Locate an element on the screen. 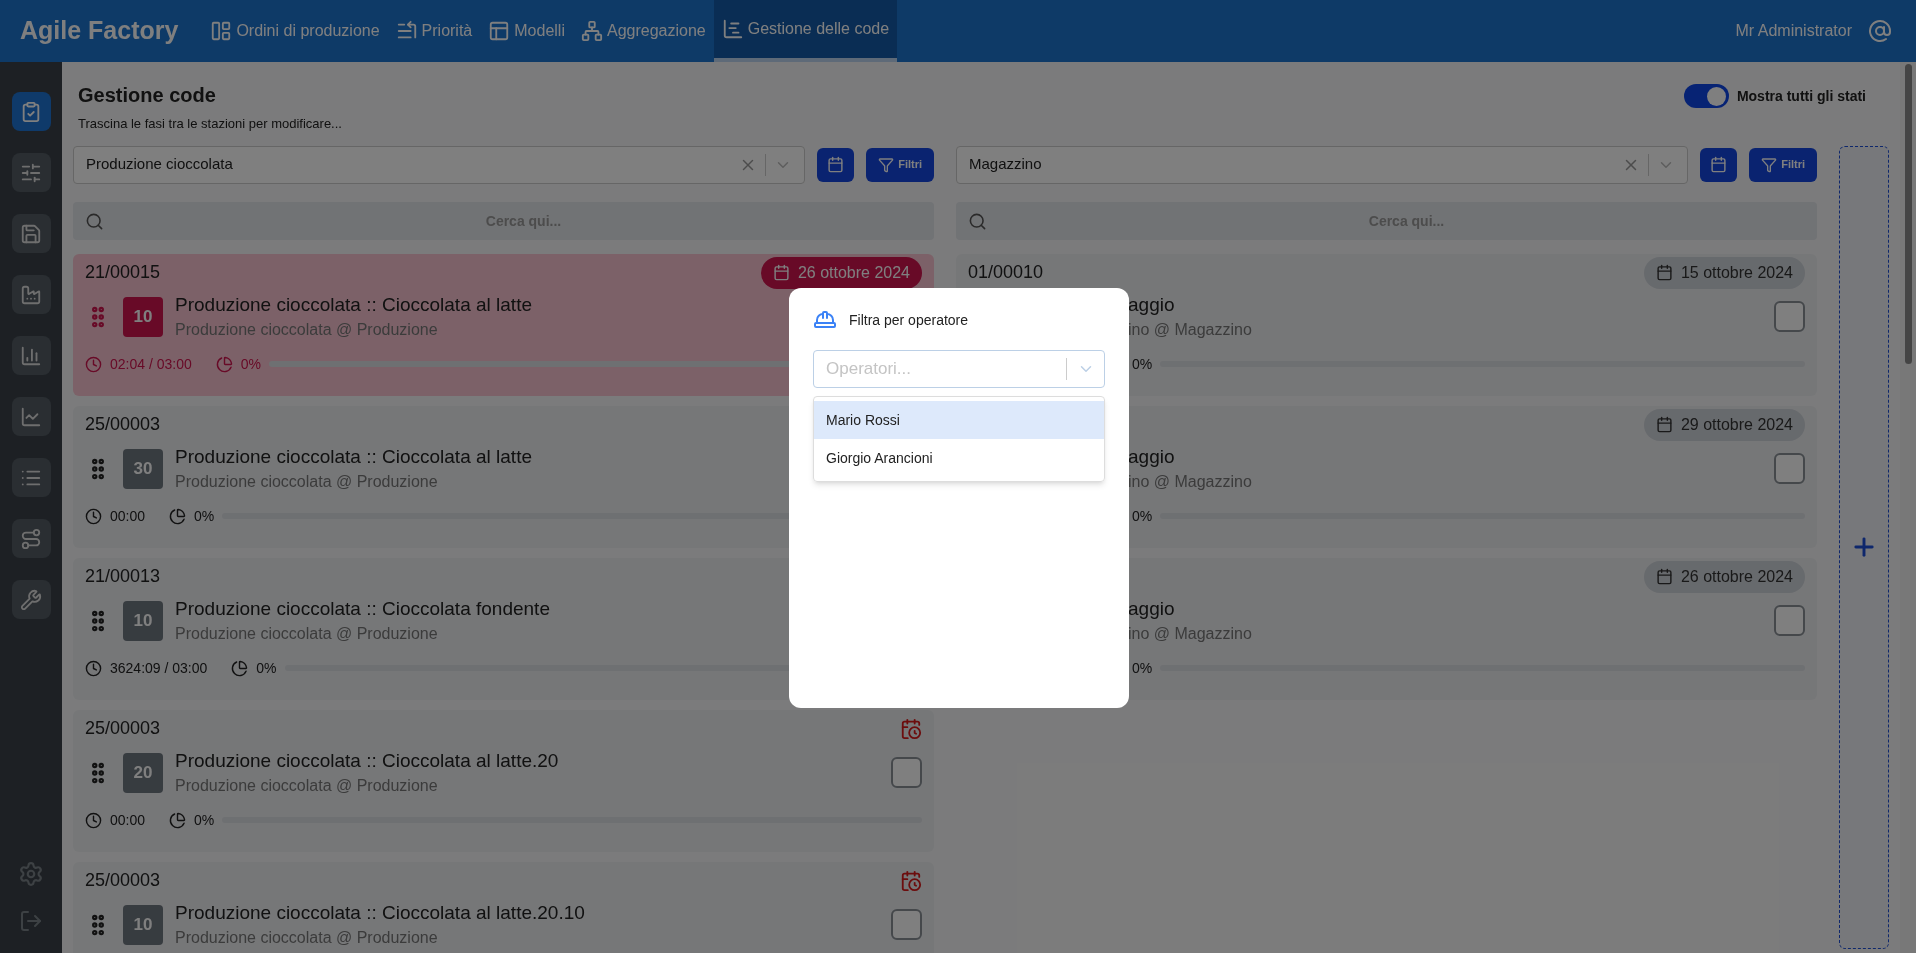  toggle-label: Mostra tutti gli stati is located at coordinates (1801, 96).